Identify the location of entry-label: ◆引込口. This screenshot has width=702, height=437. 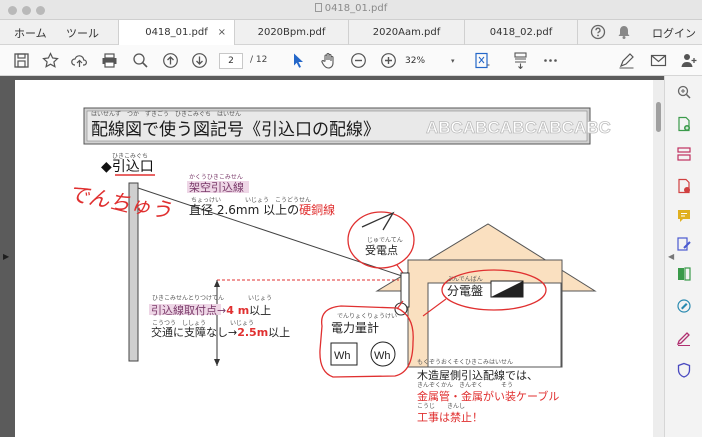
(127, 167).